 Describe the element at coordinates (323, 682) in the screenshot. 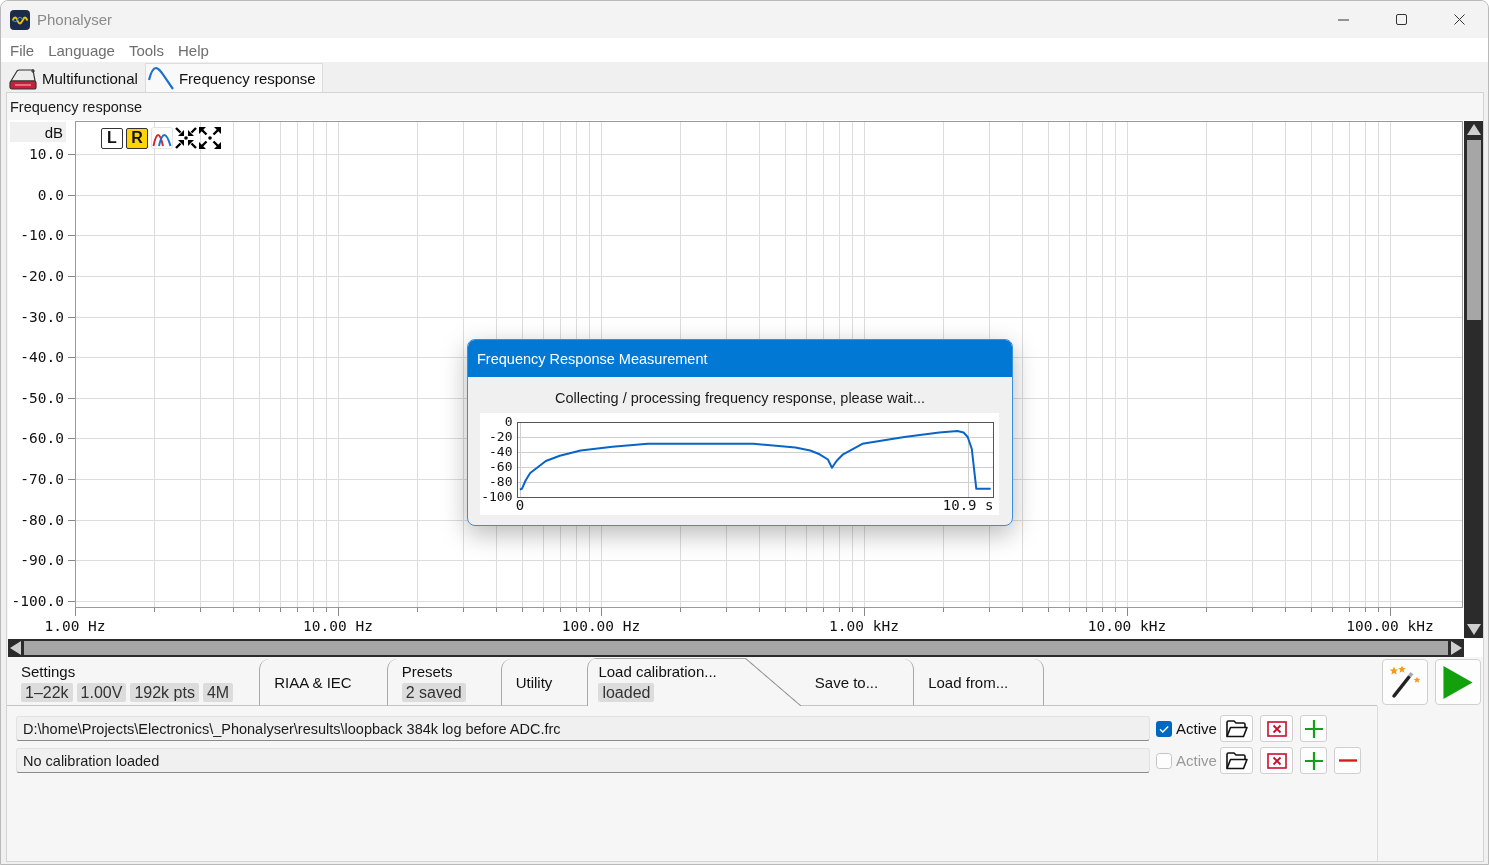

I see `tab: RIAA & IEC` at that location.